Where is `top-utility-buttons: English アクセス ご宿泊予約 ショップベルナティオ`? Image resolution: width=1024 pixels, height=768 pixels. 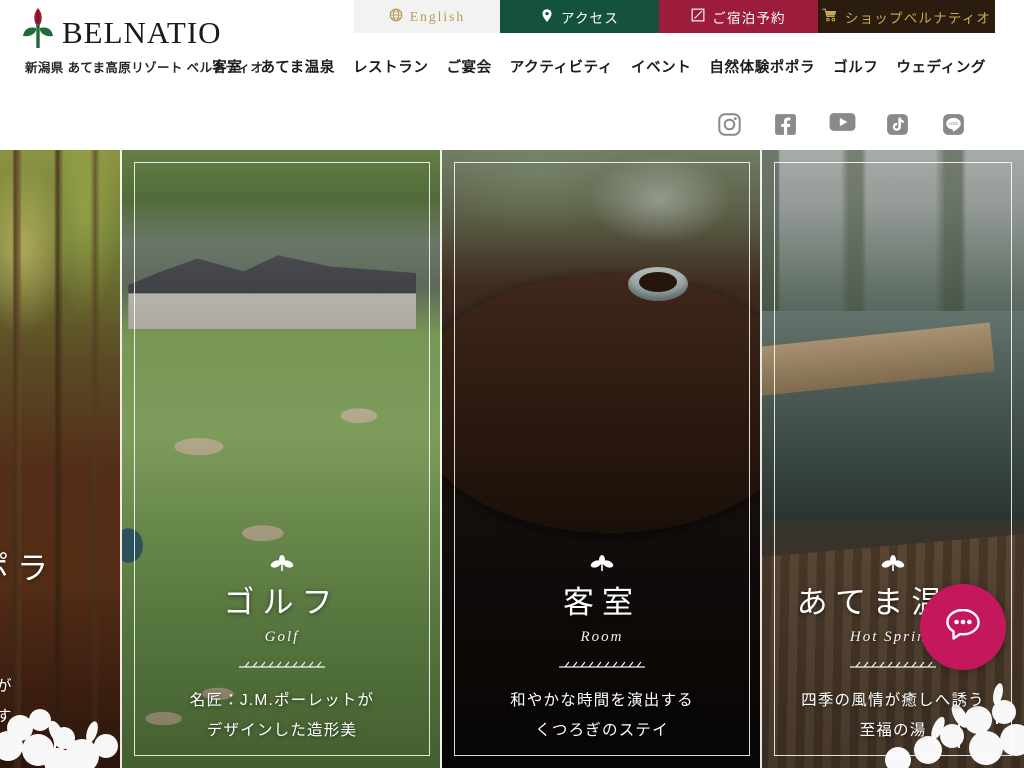 top-utility-buttons: English アクセス ご宿泊予約 ショップベルナティオ is located at coordinates (674, 16).